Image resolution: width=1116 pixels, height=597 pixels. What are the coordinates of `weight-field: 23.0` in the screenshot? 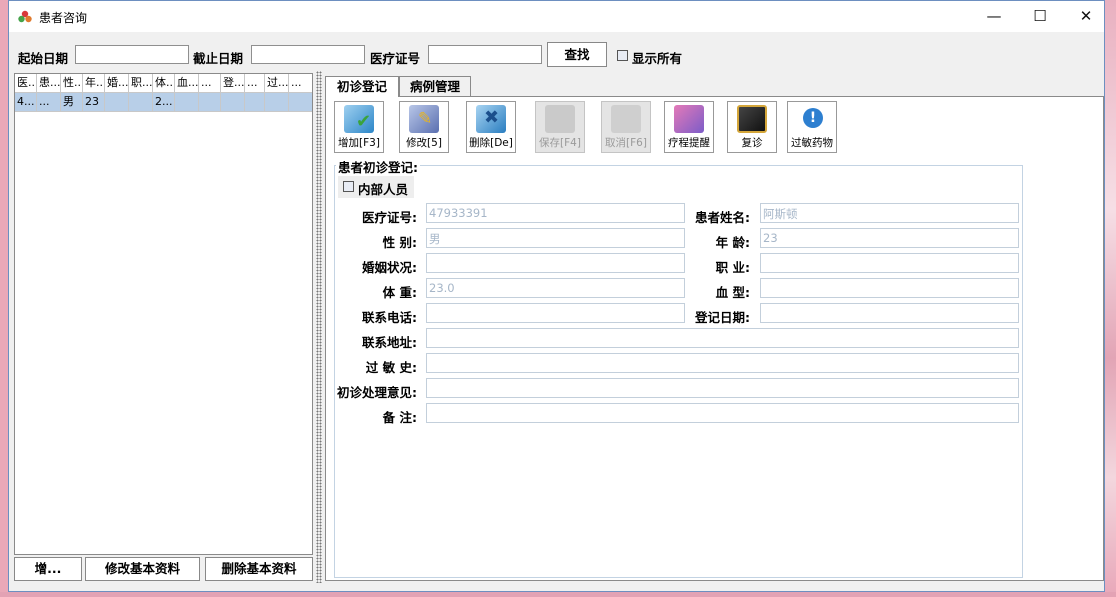 It's located at (555, 288).